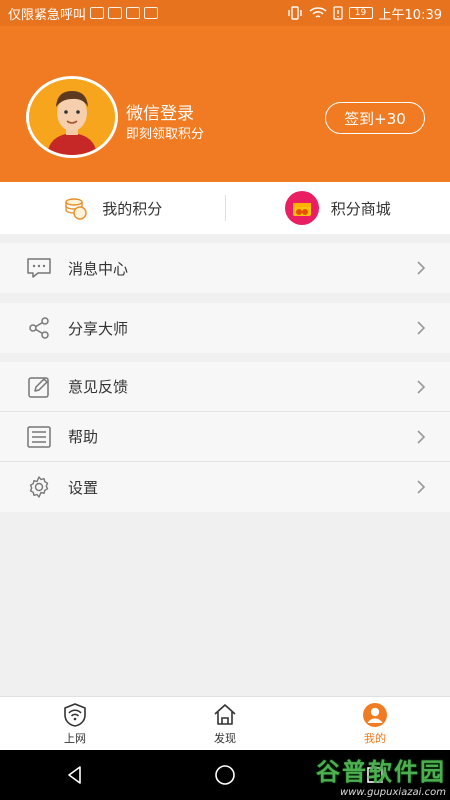 The height and width of the screenshot is (800, 450). What do you see at coordinates (225, 387) in the screenshot?
I see `menu-item-feedback: 意见反馈` at bounding box center [225, 387].